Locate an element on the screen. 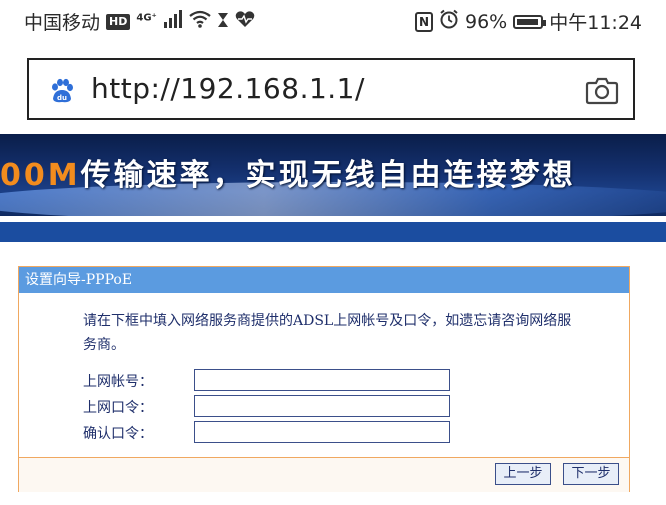 This screenshot has width=666, height=505. banner-text-prefix: 00M is located at coordinates (40, 175).